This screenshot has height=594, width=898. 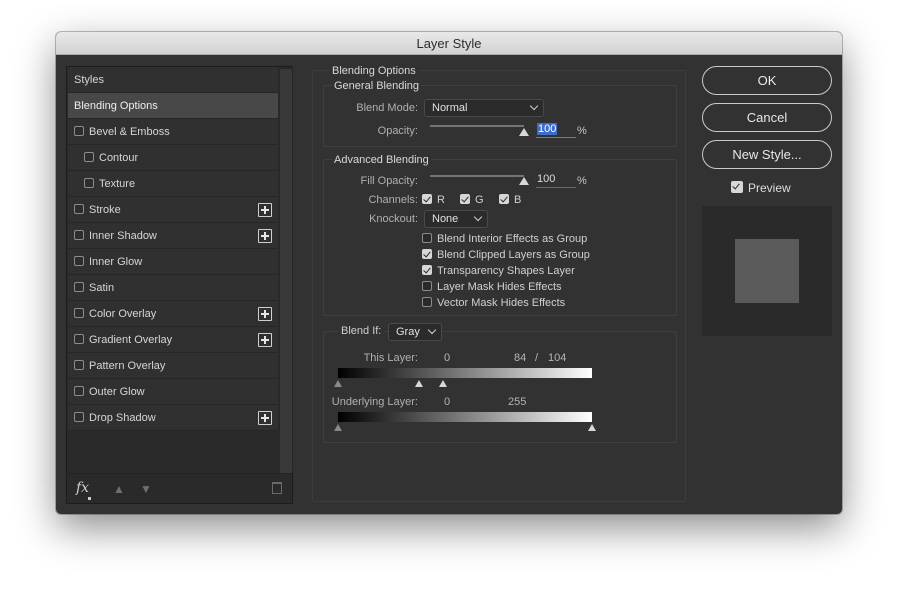 What do you see at coordinates (498, 271) in the screenshot?
I see `transparency-shapes-checkbox: Transparency Shapes Layer` at bounding box center [498, 271].